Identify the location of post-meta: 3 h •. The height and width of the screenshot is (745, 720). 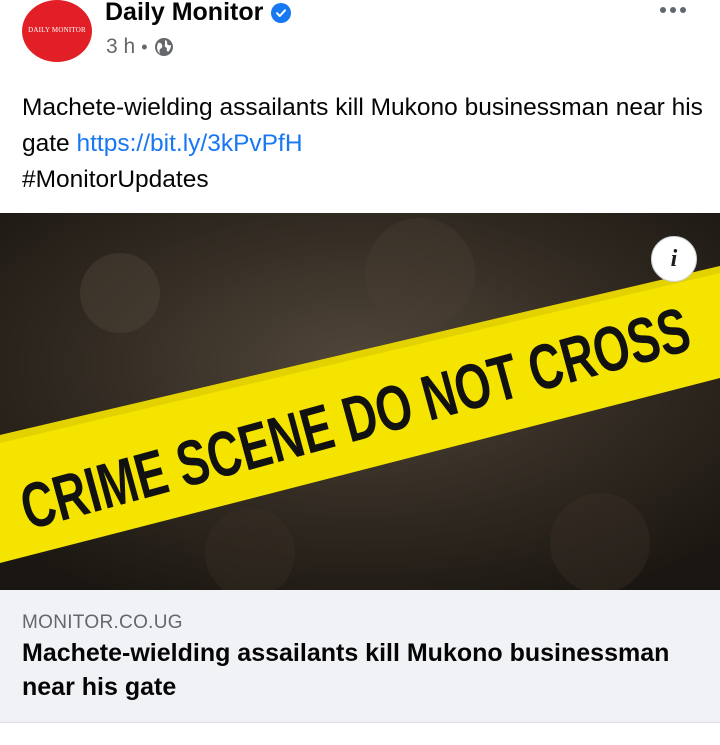
(140, 47).